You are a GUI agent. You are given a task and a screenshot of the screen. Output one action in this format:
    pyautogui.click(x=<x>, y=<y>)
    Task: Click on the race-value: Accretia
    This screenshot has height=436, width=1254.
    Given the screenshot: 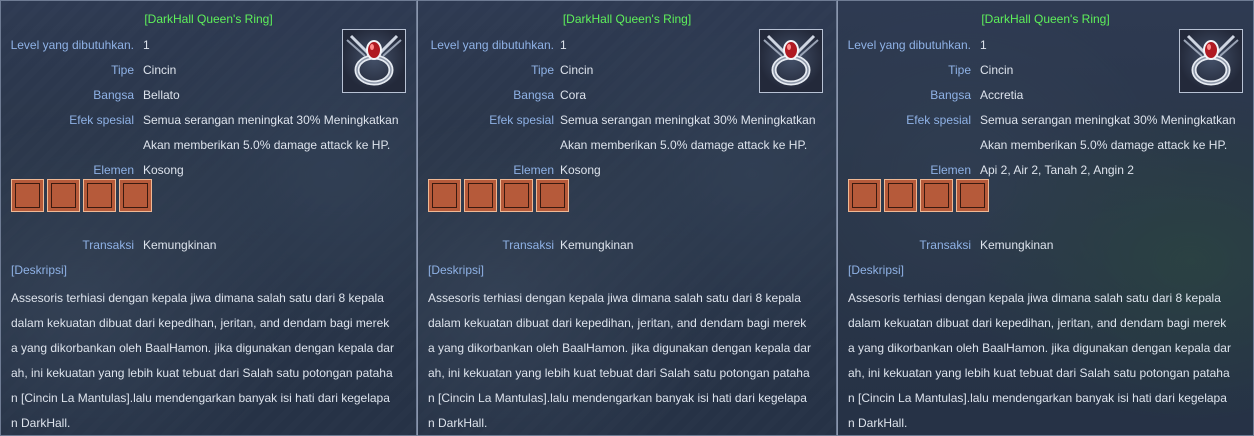 What is the action you would take?
    pyautogui.click(x=1002, y=95)
    